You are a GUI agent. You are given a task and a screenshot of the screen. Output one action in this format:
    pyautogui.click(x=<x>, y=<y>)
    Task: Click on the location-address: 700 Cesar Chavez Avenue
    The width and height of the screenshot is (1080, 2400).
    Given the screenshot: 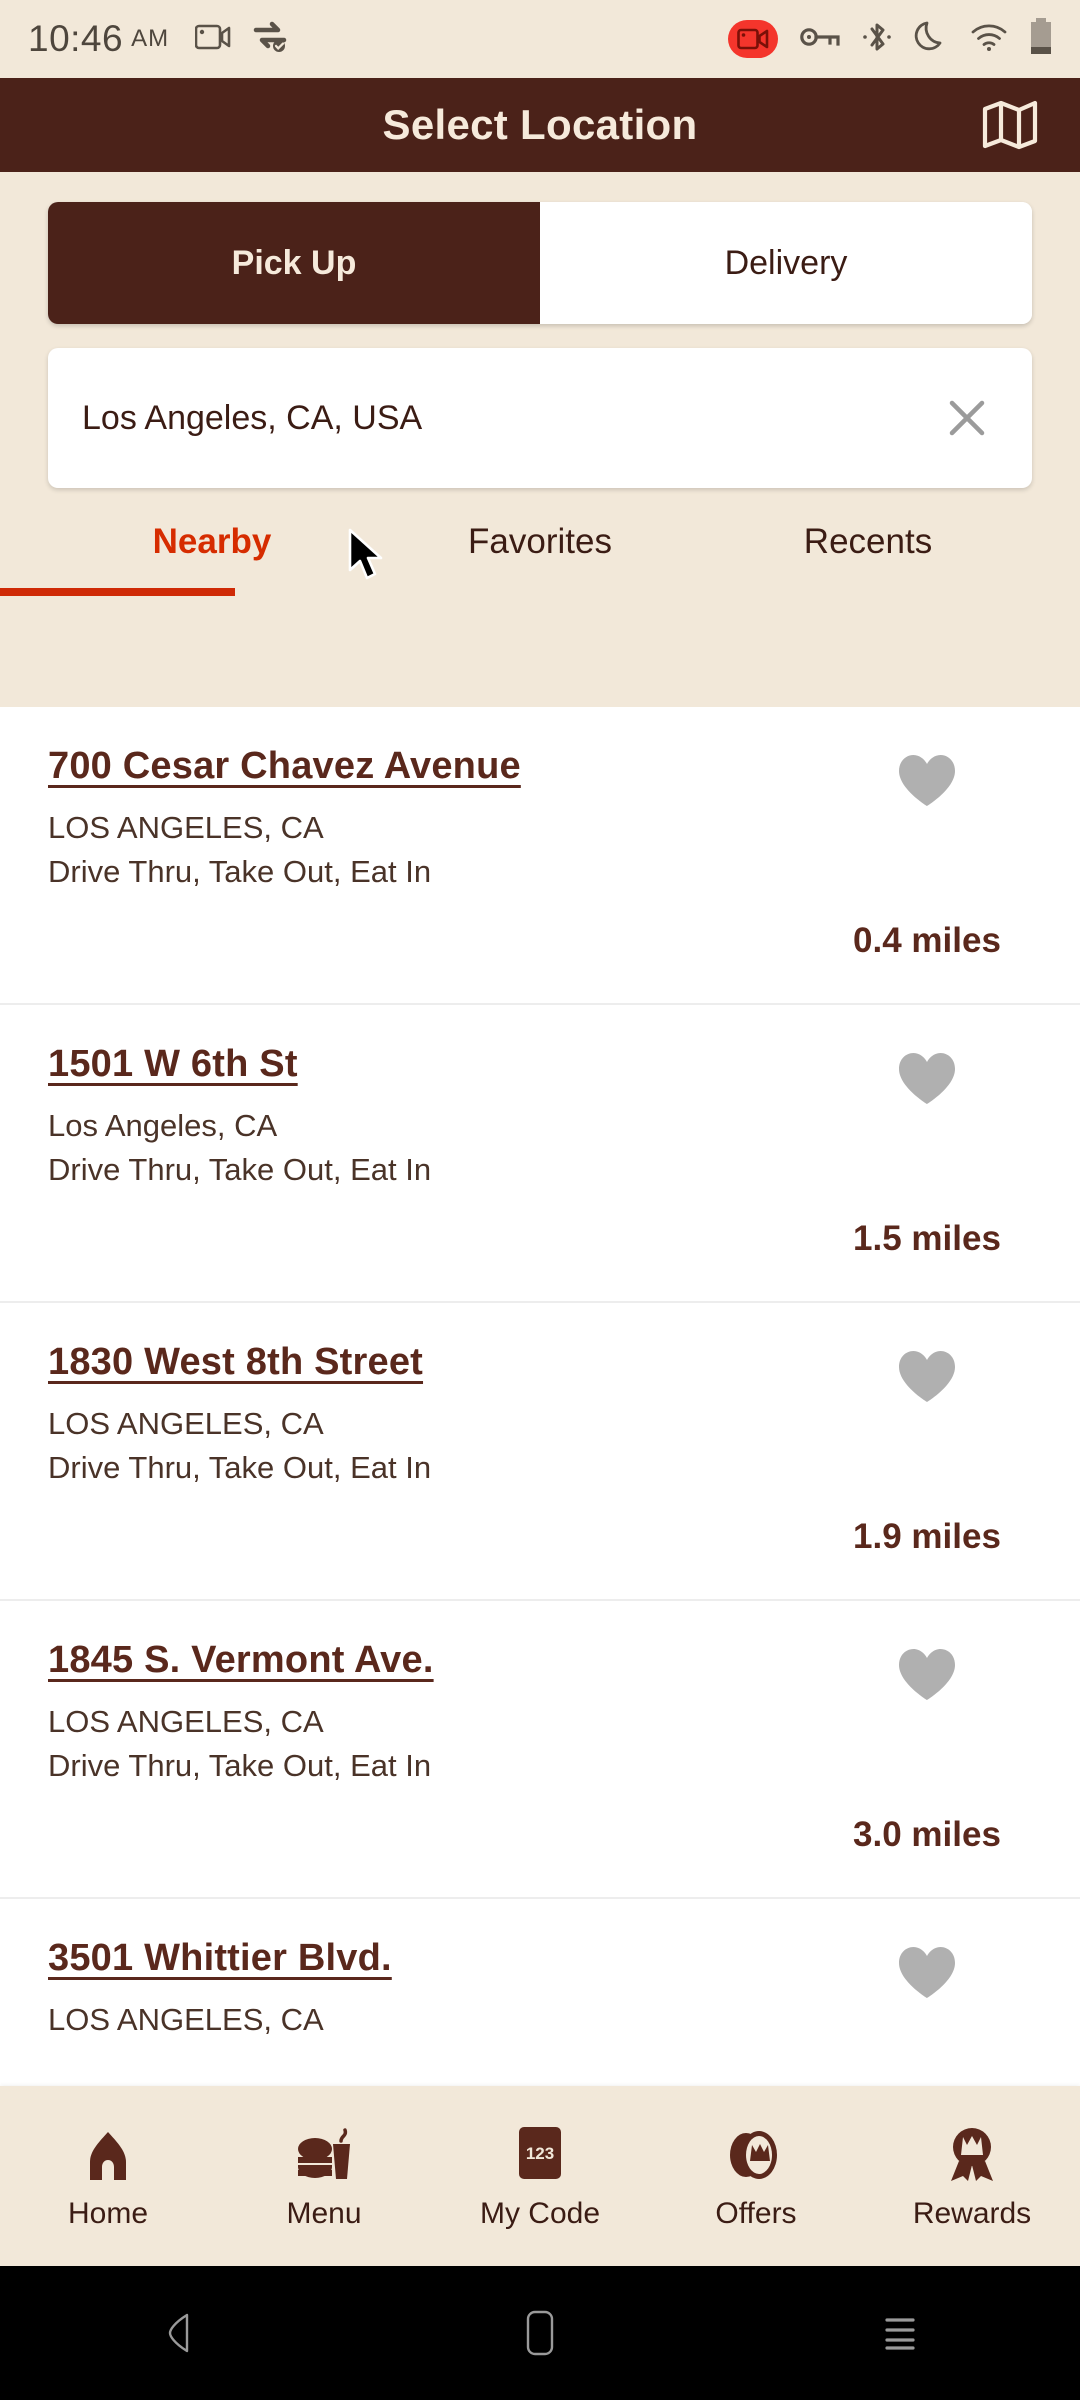 What is the action you would take?
    pyautogui.click(x=284, y=766)
    